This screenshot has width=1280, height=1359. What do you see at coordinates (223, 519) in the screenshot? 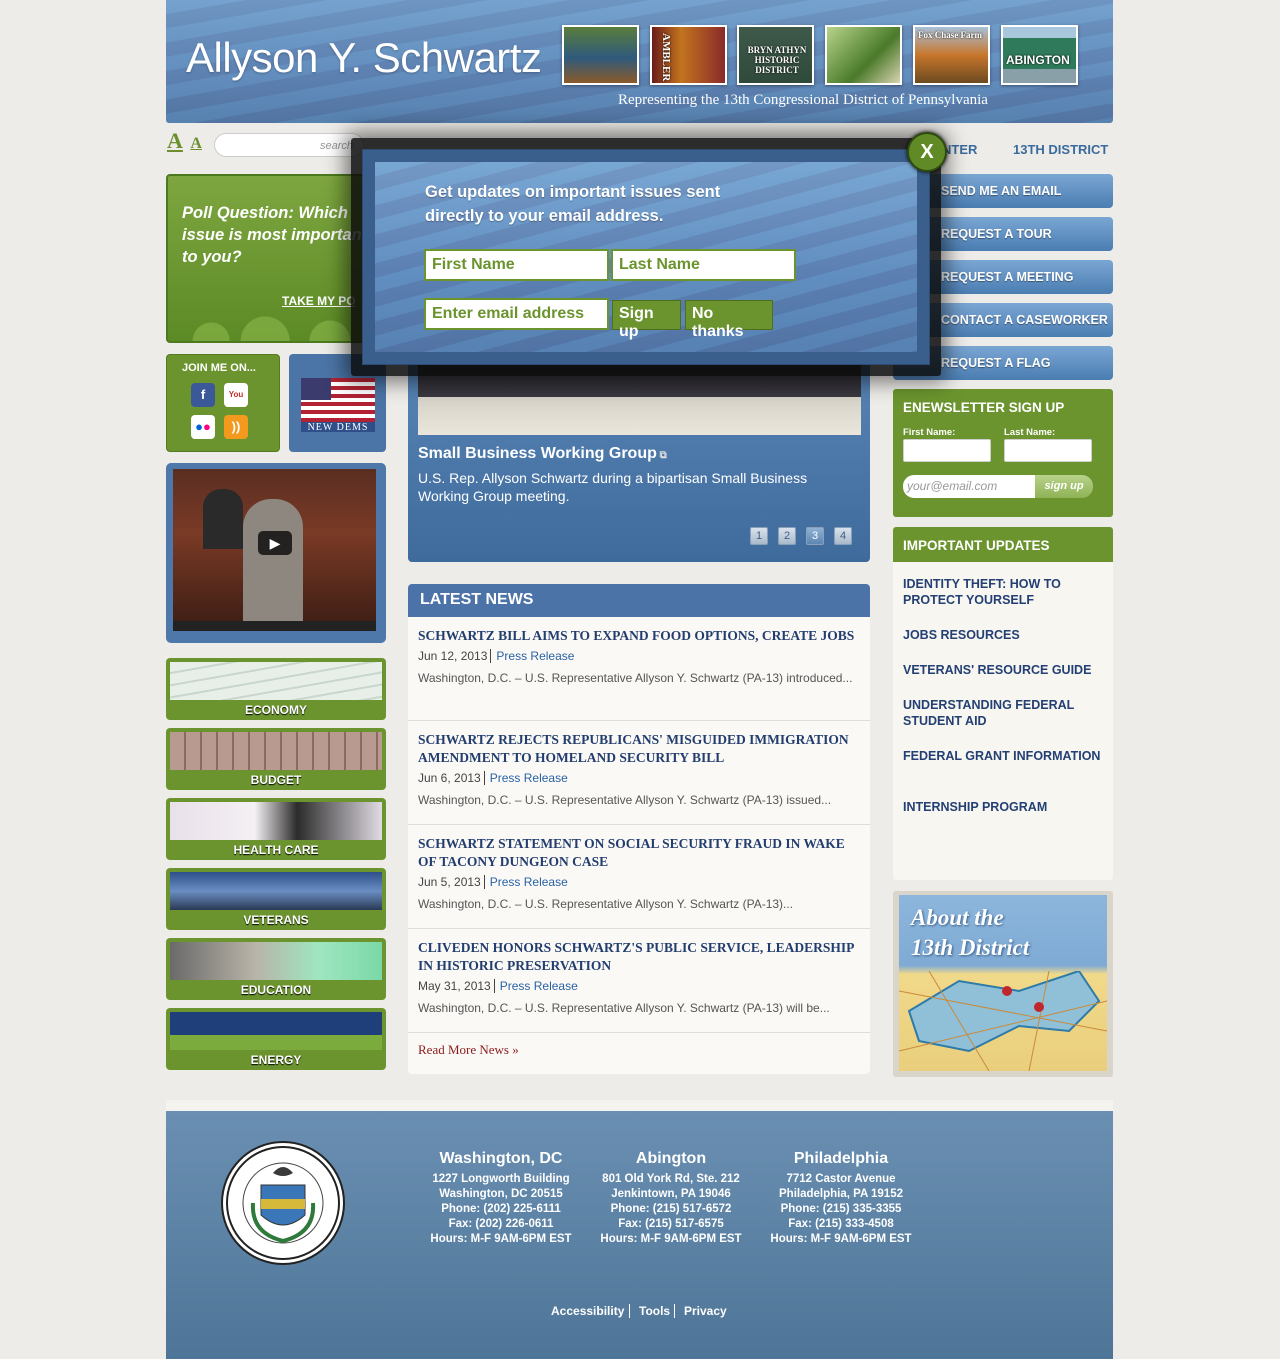
I see `background-figure` at bounding box center [223, 519].